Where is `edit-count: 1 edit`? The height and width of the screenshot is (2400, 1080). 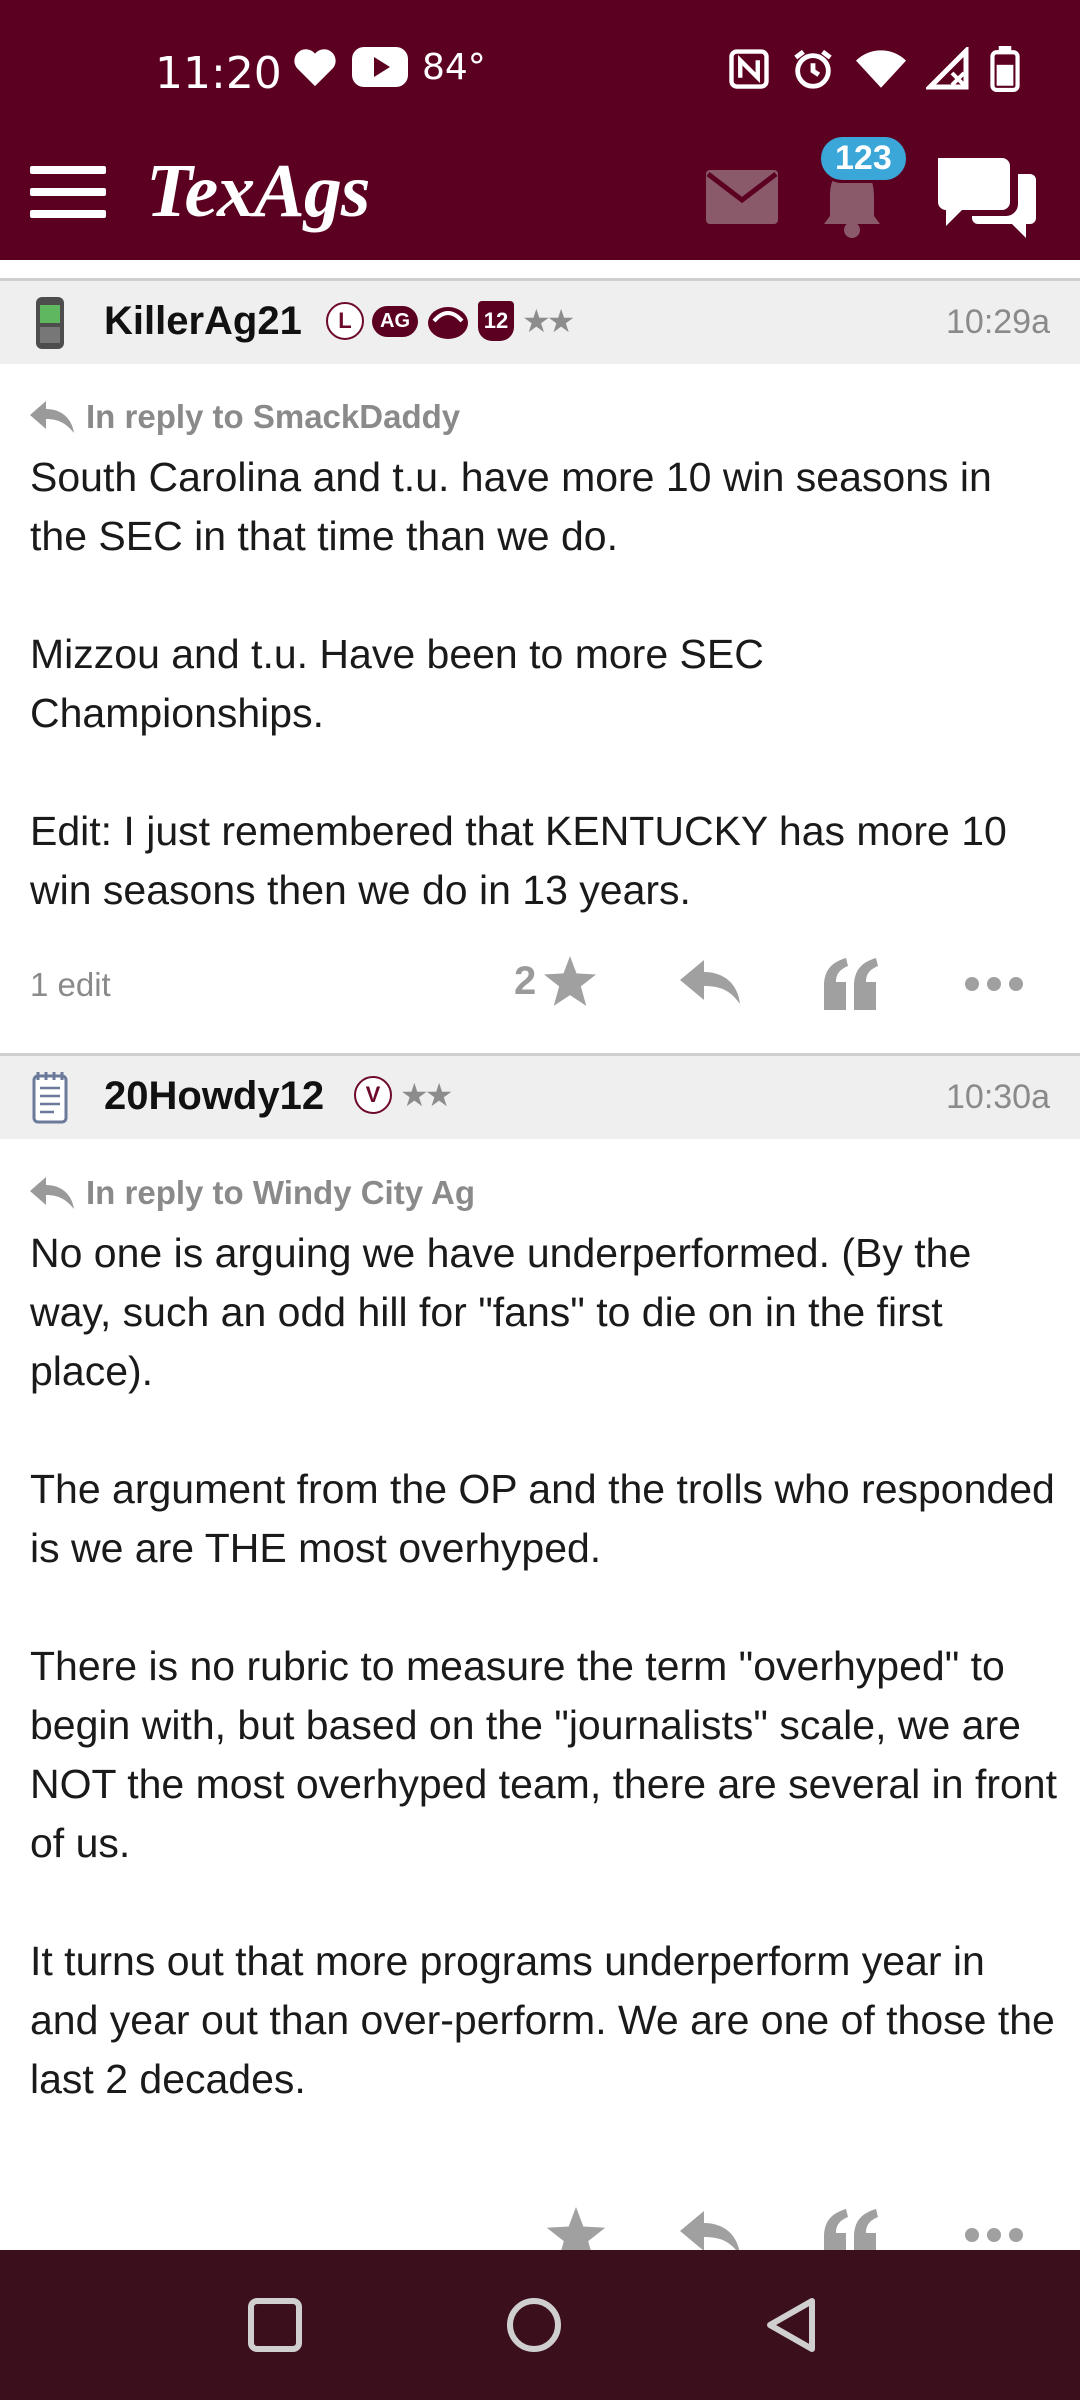 edit-count: 1 edit is located at coordinates (70, 985).